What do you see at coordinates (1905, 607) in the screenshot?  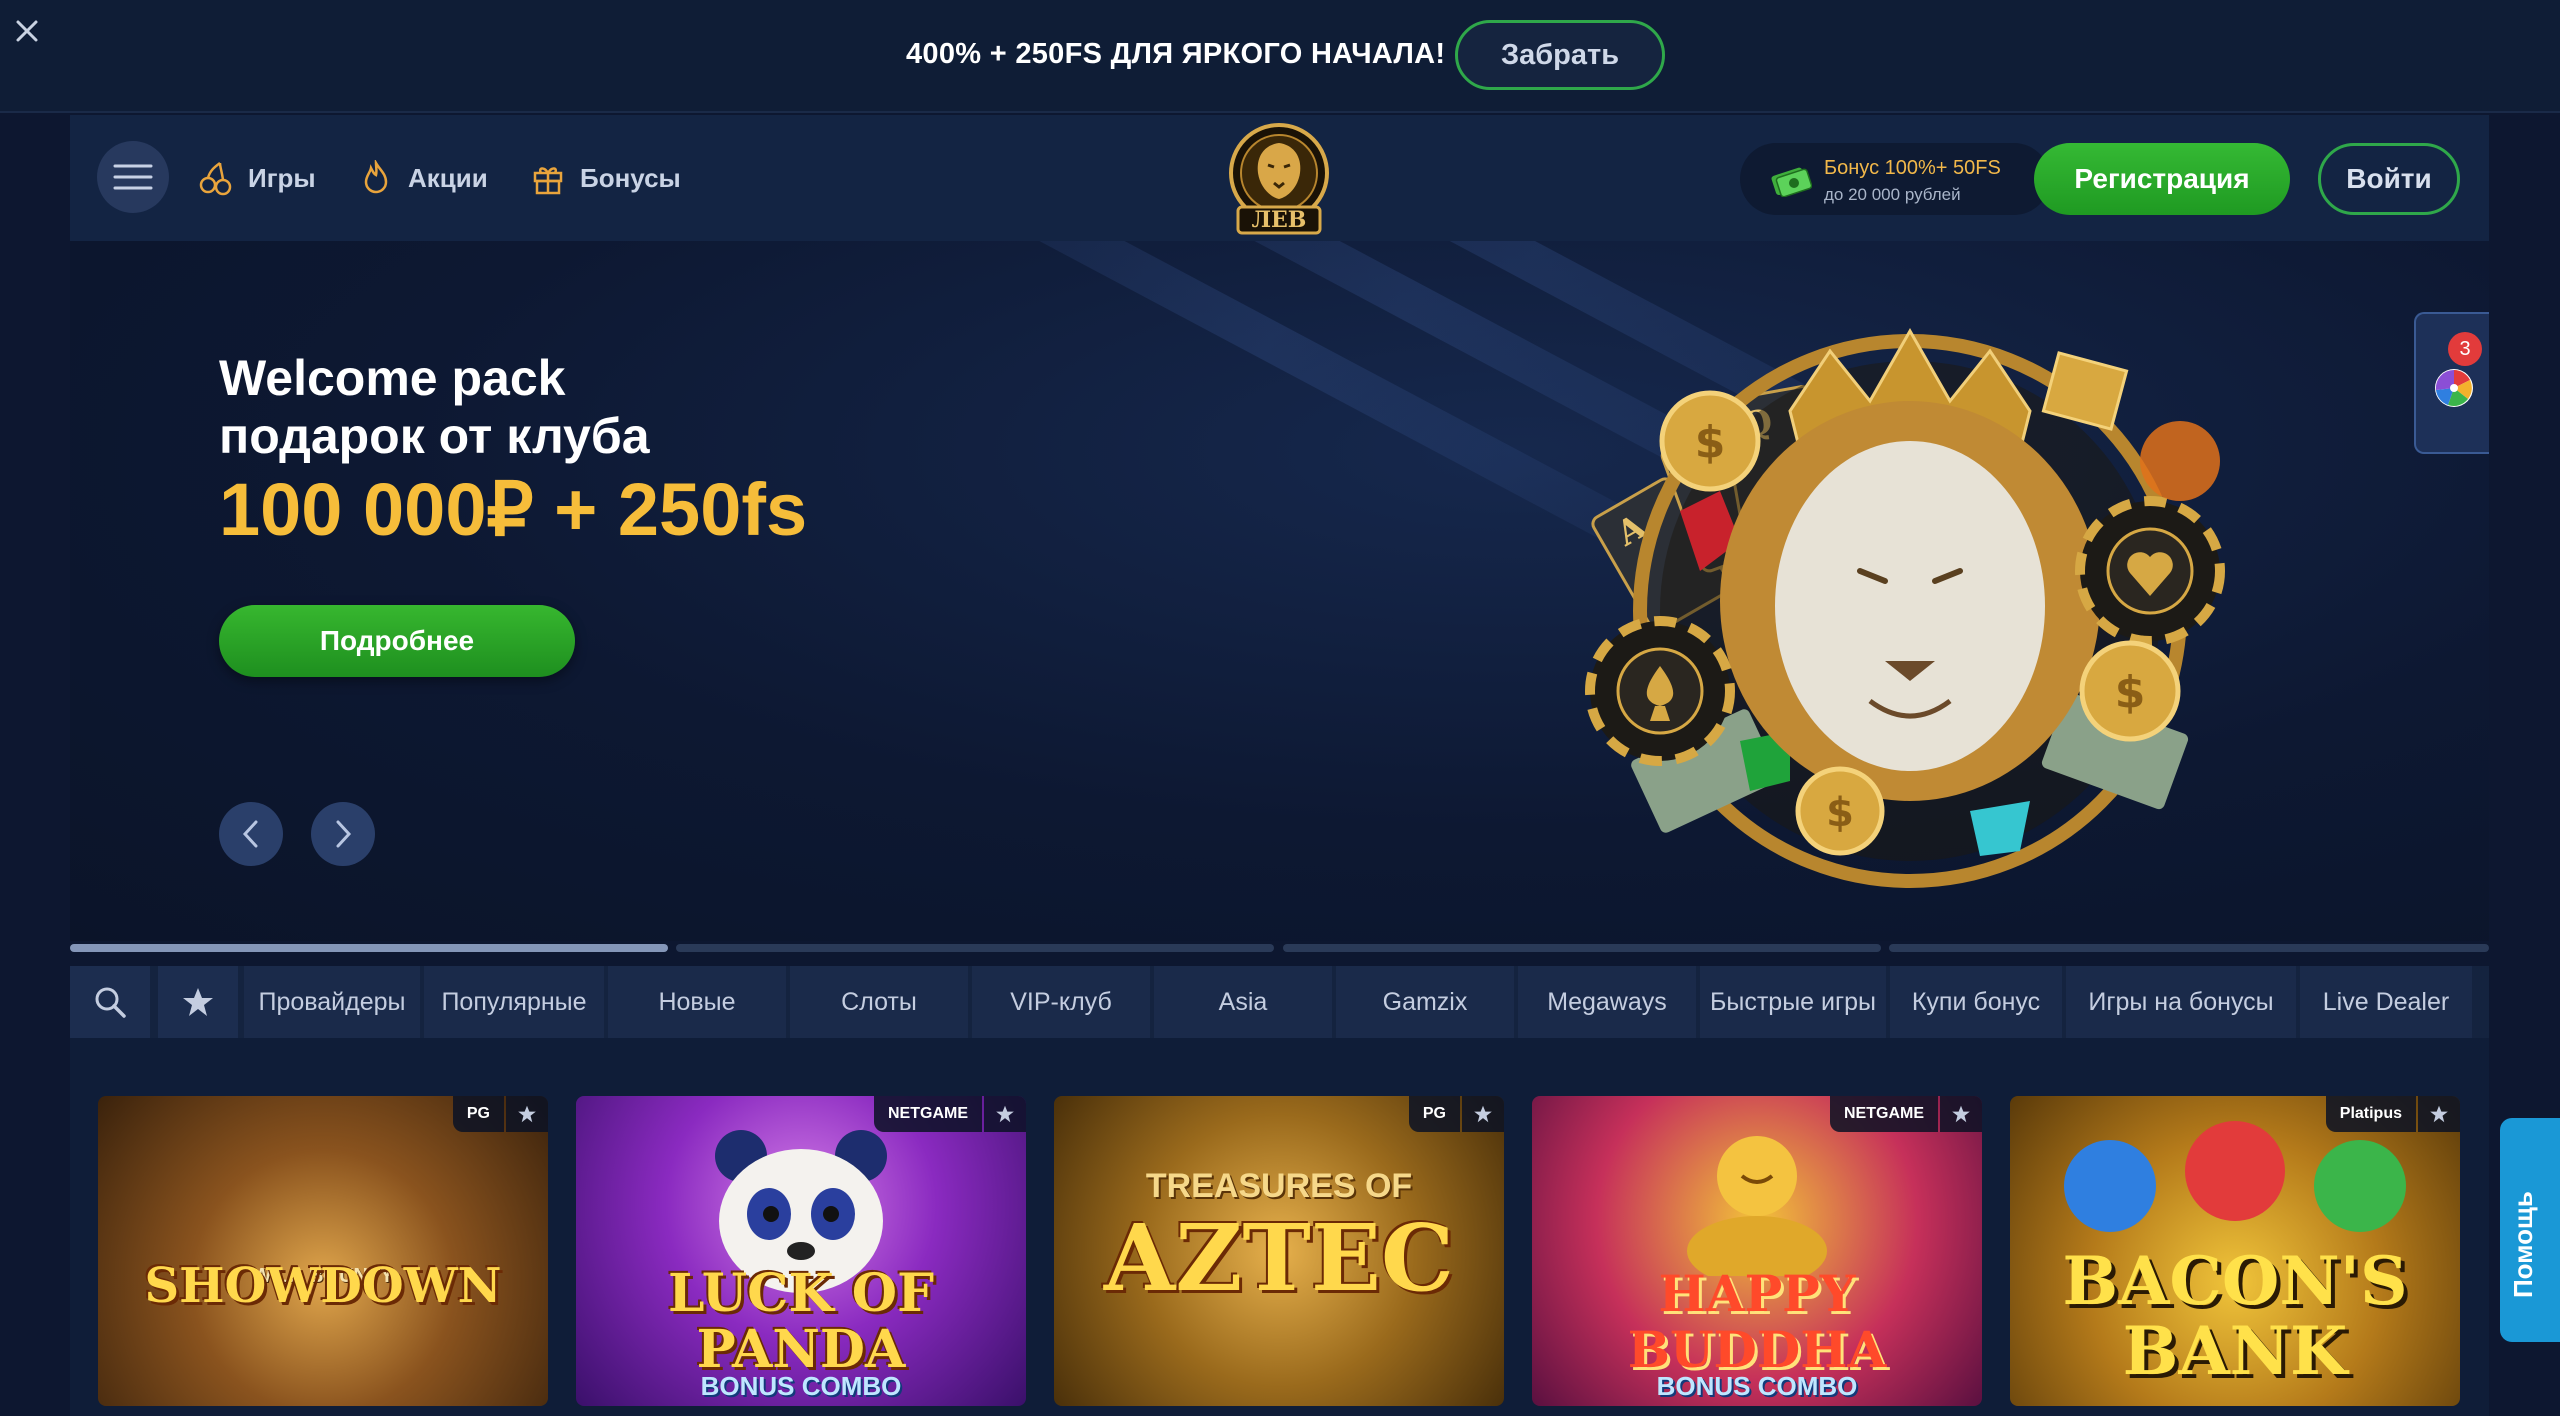 I see `lion-emblem-art: A K Q` at bounding box center [1905, 607].